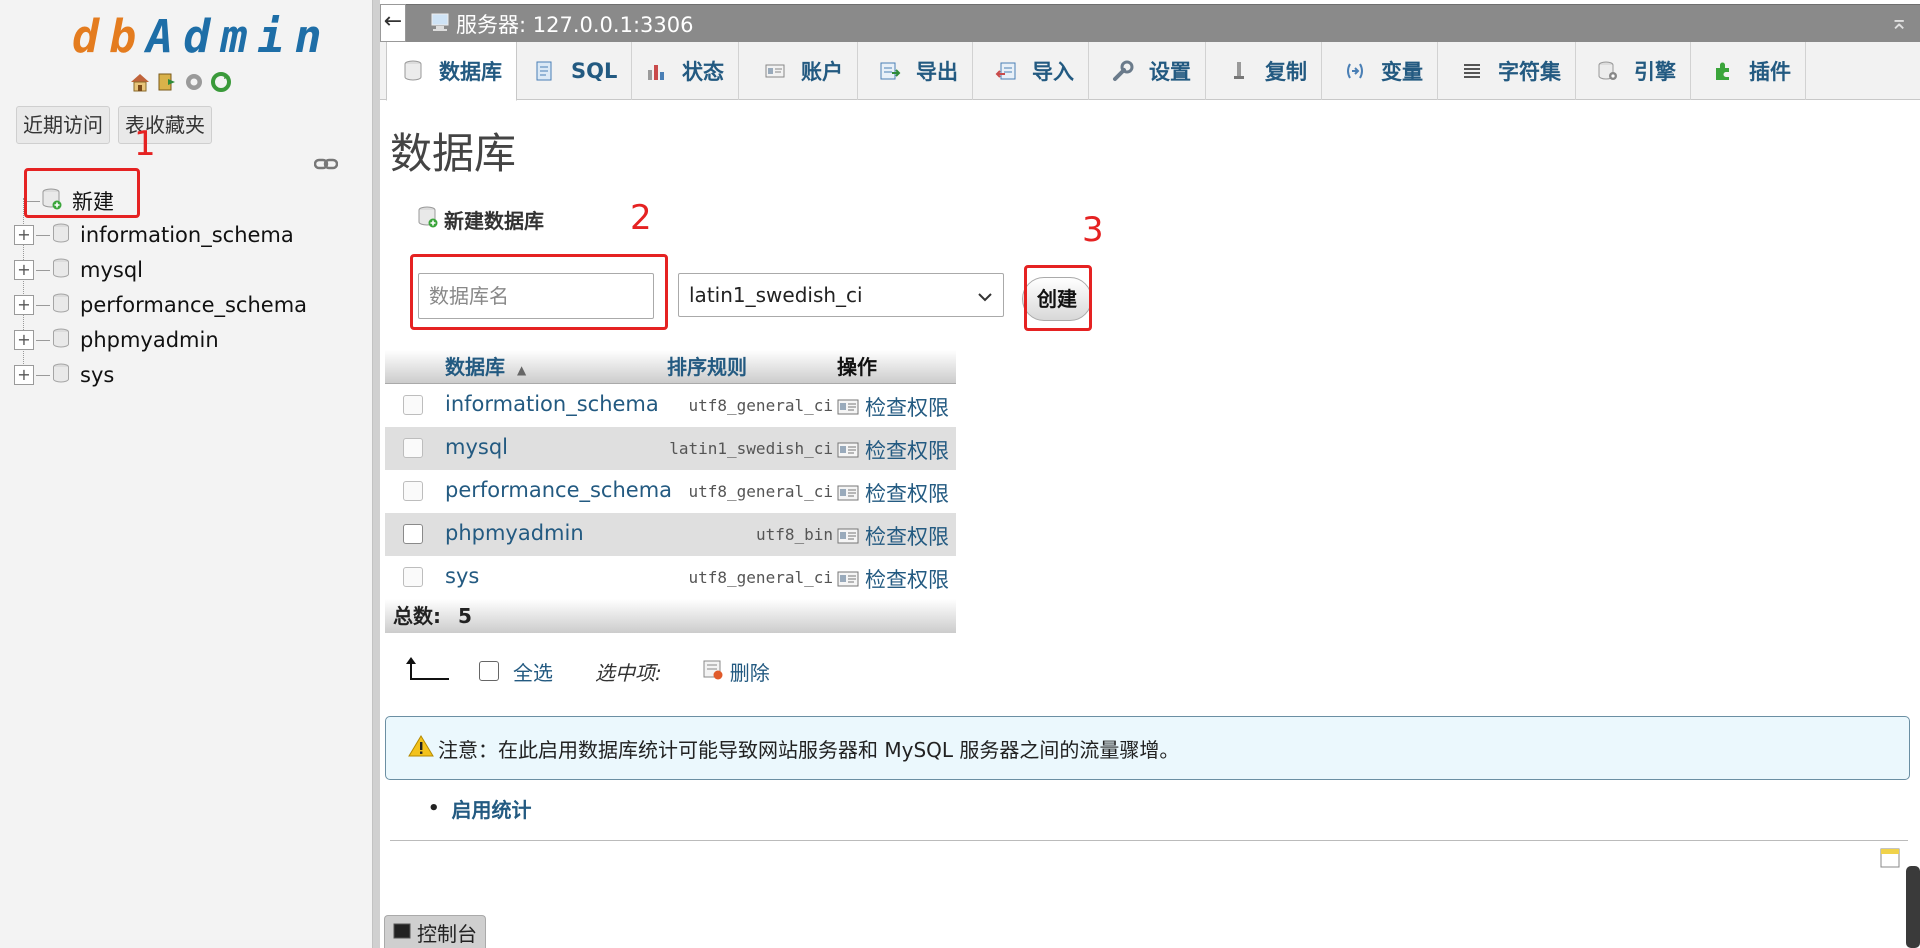  I want to click on database-icon, so click(61, 340).